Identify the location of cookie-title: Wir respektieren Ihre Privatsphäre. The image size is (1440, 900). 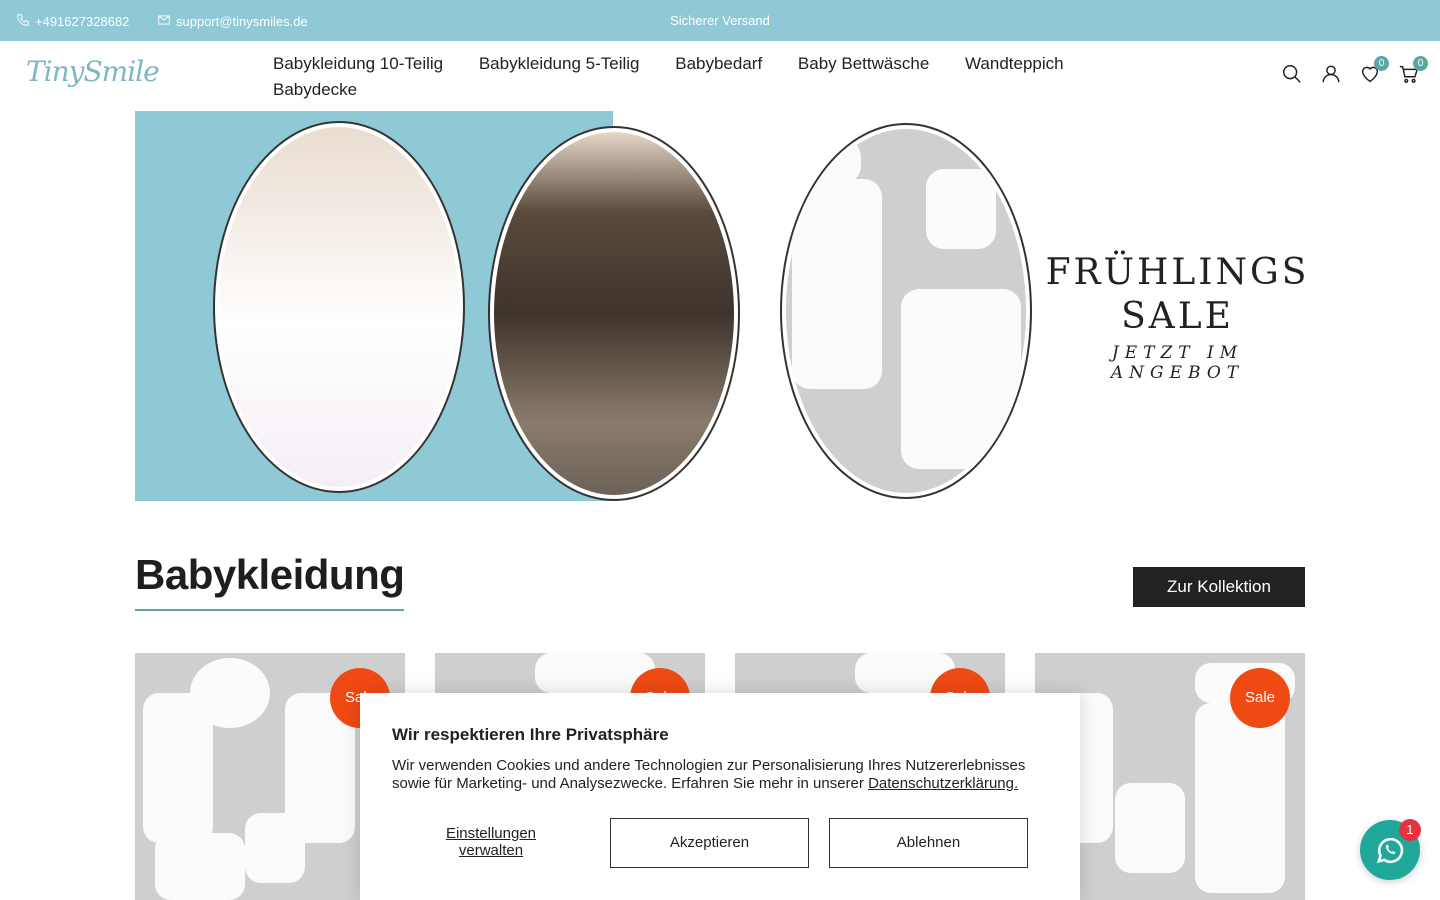
(530, 734).